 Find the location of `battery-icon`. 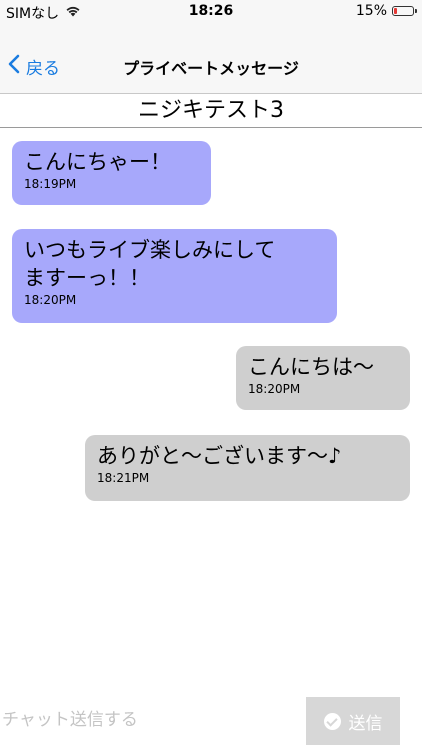

battery-icon is located at coordinates (404, 11).